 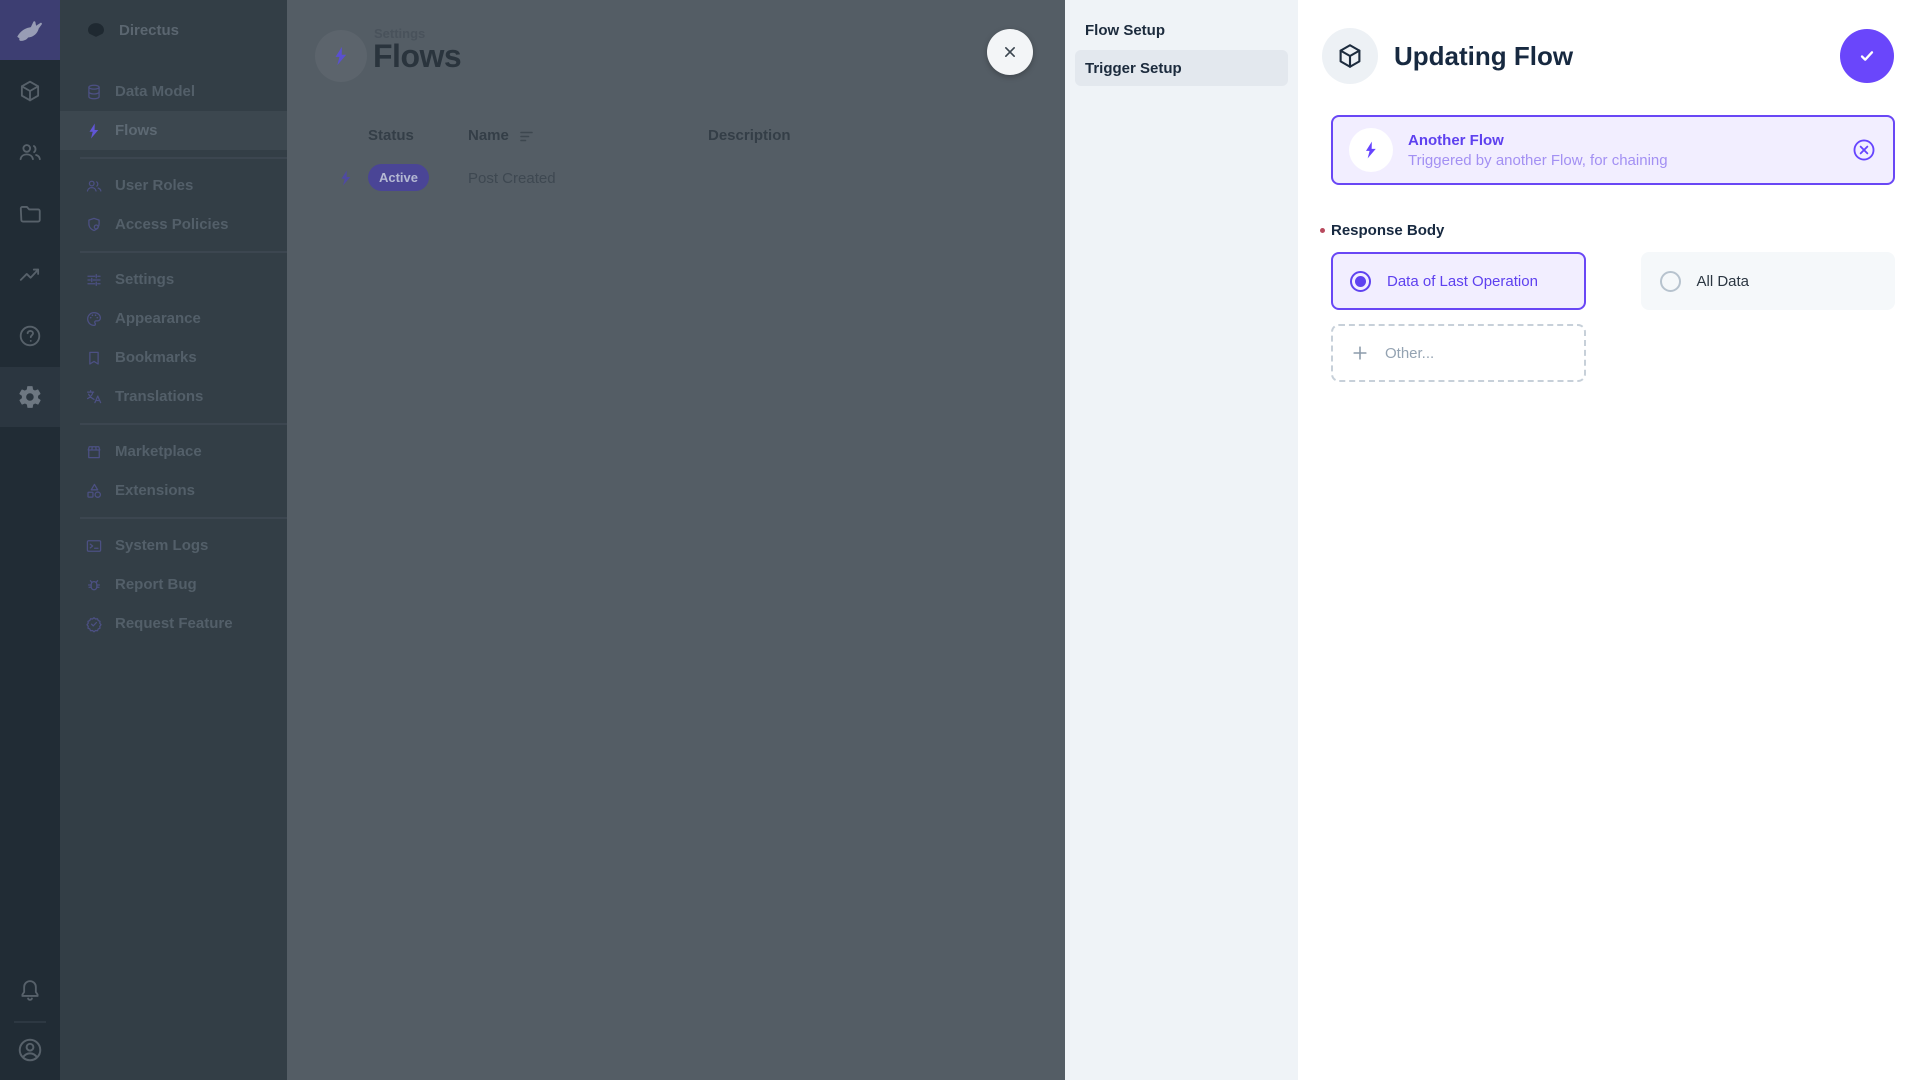 I want to click on module-data-model-button, so click(x=30, y=91).